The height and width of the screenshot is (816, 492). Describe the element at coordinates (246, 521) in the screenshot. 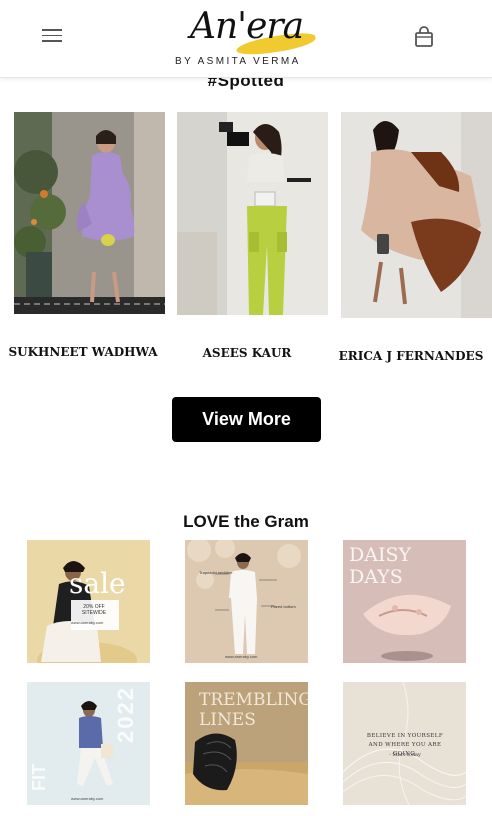

I see `gram-title: LOVE the Gram` at that location.